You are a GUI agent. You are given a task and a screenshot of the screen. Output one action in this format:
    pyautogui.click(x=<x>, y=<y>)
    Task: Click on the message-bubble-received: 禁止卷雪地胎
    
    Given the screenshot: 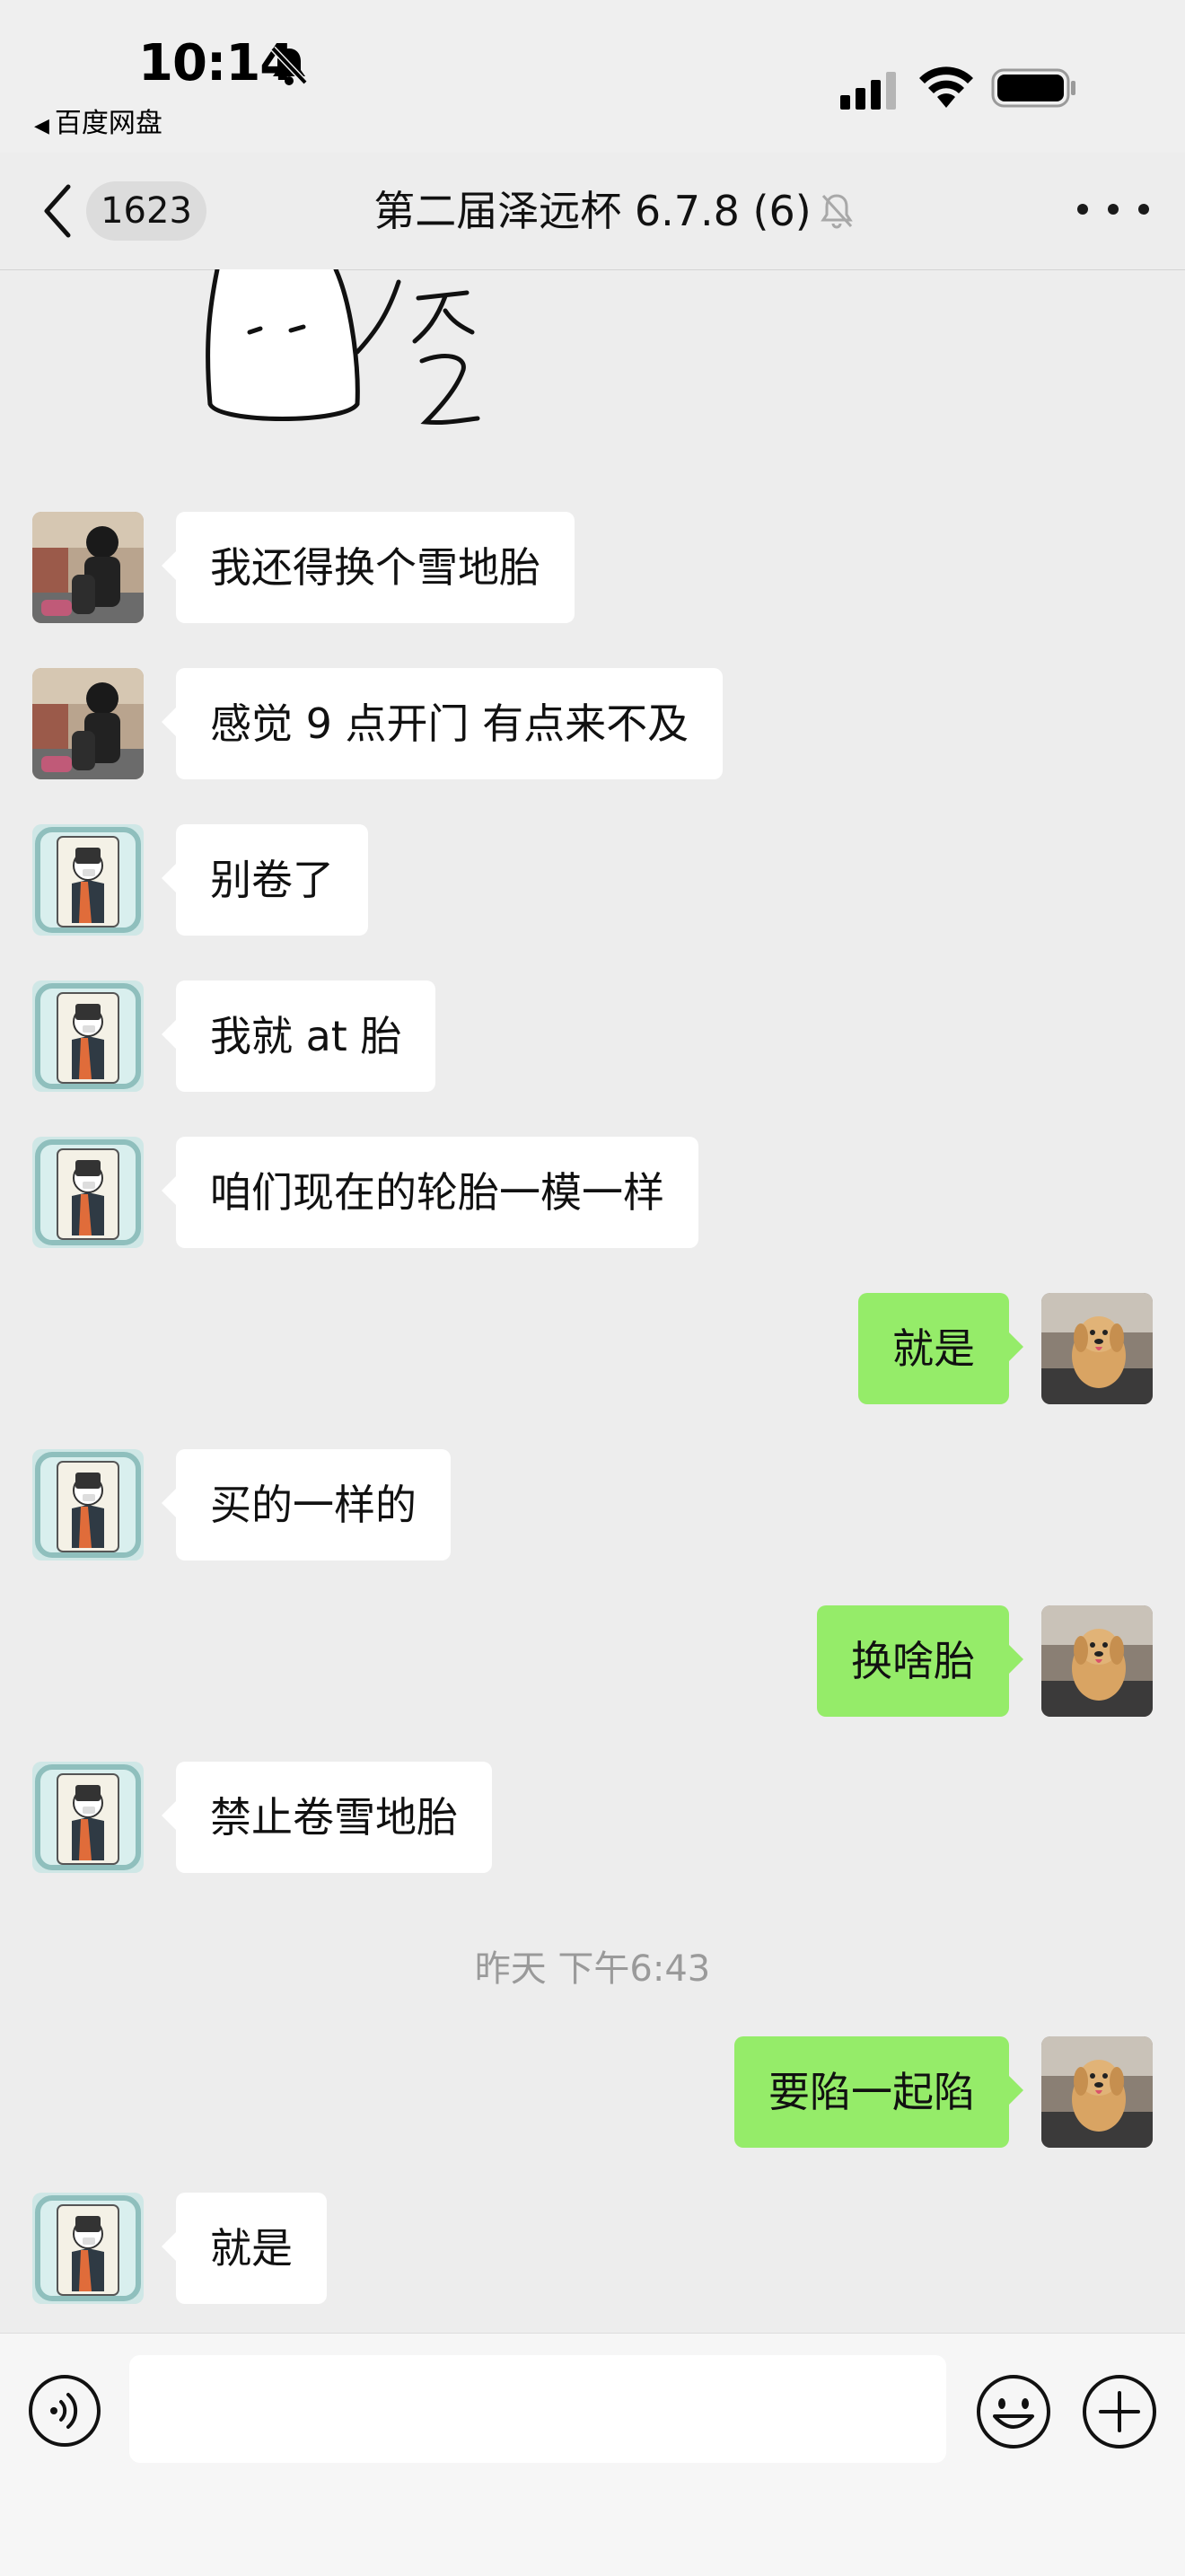 What is the action you would take?
    pyautogui.click(x=327, y=1818)
    